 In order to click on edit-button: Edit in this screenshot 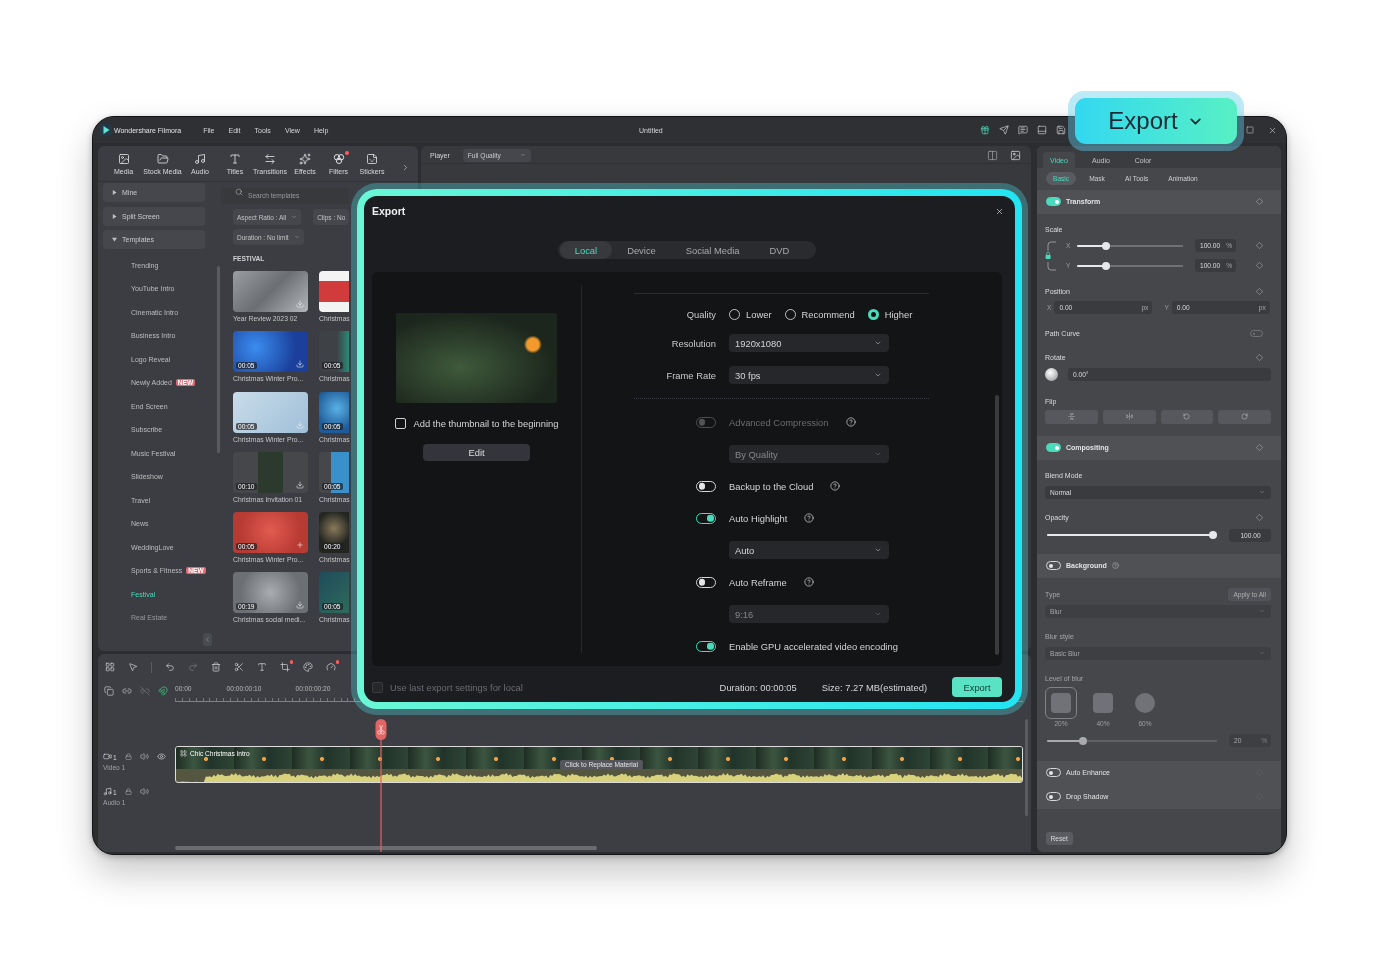, I will do `click(476, 452)`.